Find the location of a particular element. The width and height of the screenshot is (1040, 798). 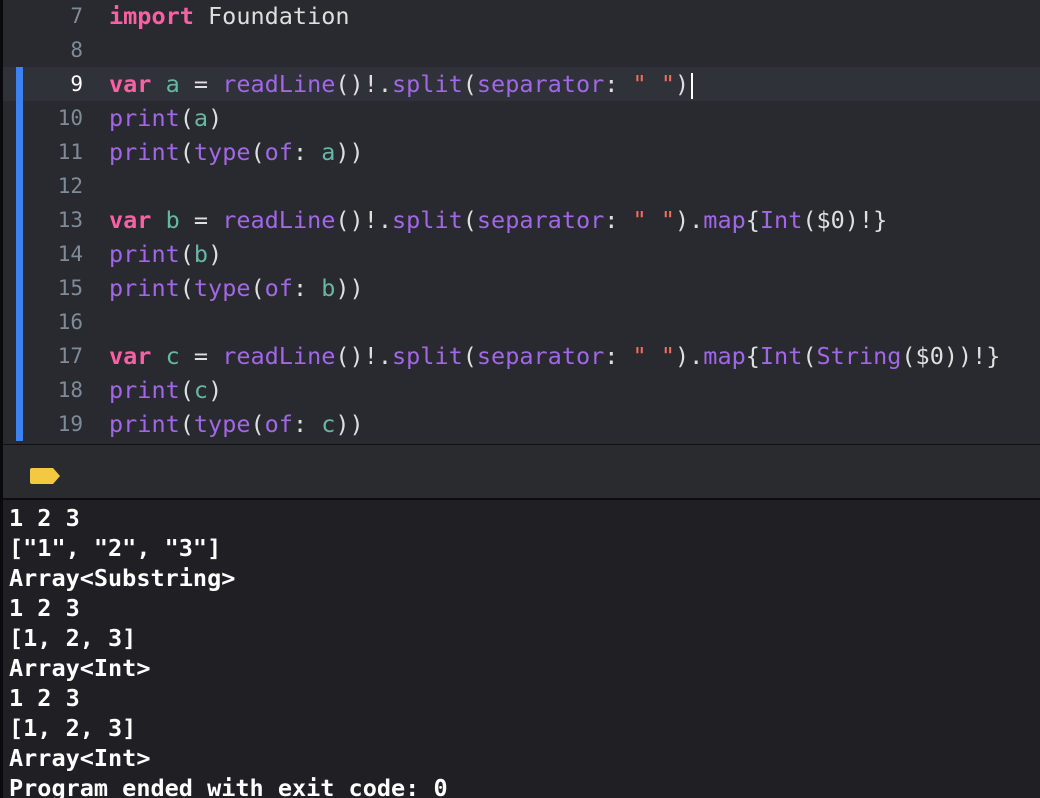

code-line: 10 print(a) is located at coordinates (521, 118).